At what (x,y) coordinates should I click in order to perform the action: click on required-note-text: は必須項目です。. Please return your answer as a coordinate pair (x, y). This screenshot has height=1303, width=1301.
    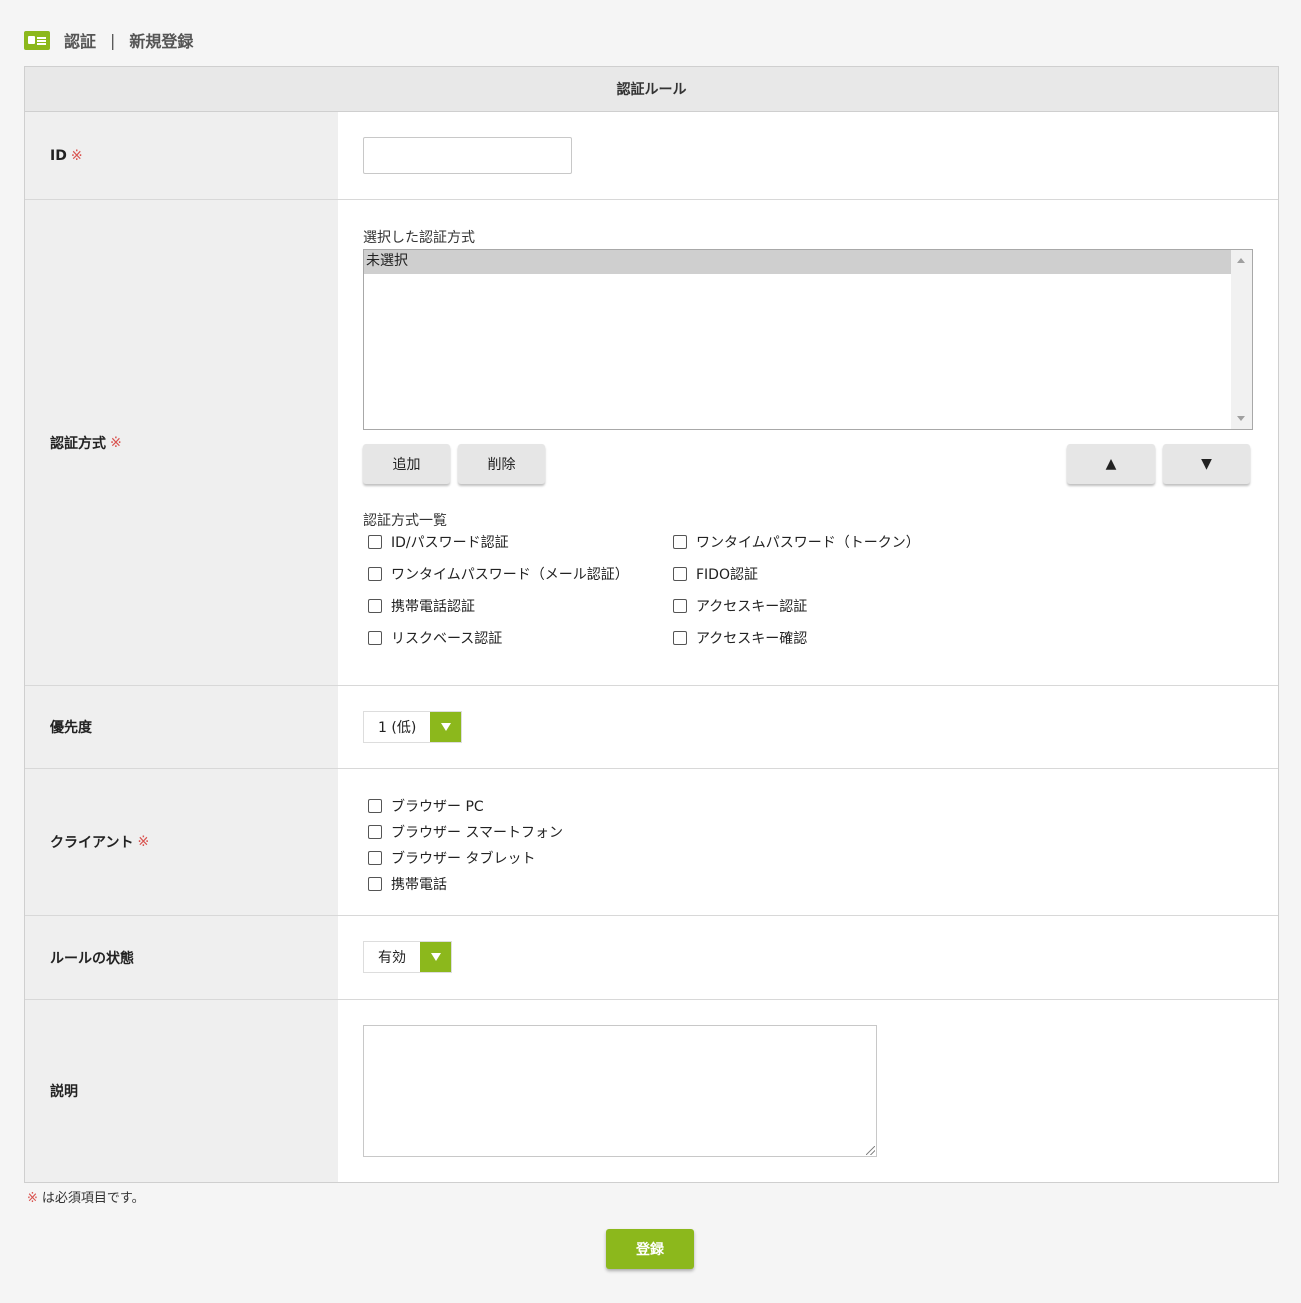
    Looking at the image, I should click on (93, 1198).